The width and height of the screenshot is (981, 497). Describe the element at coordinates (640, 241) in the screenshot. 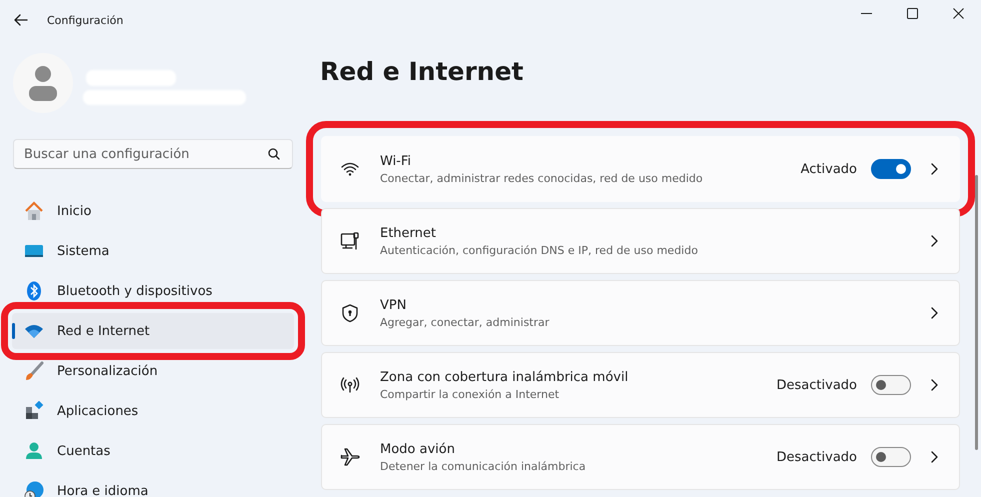

I see `settings-card: Ethernet Autenticación, configuración DNS e IP, red de uso medido` at that location.